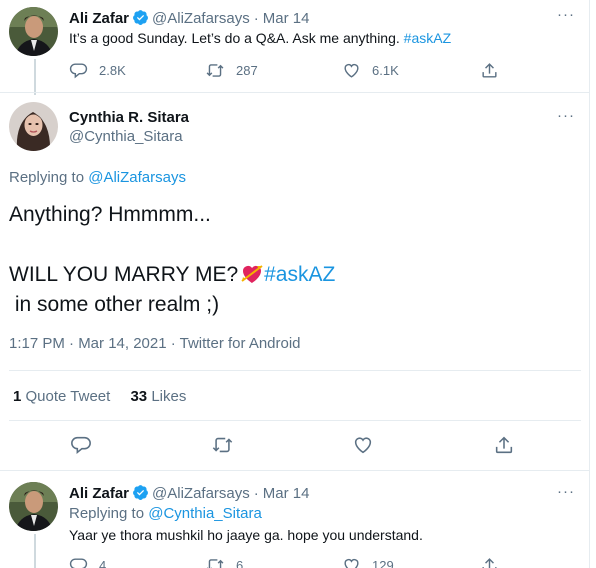 The image size is (596, 568). I want to click on quote-count: 1, so click(17, 396).